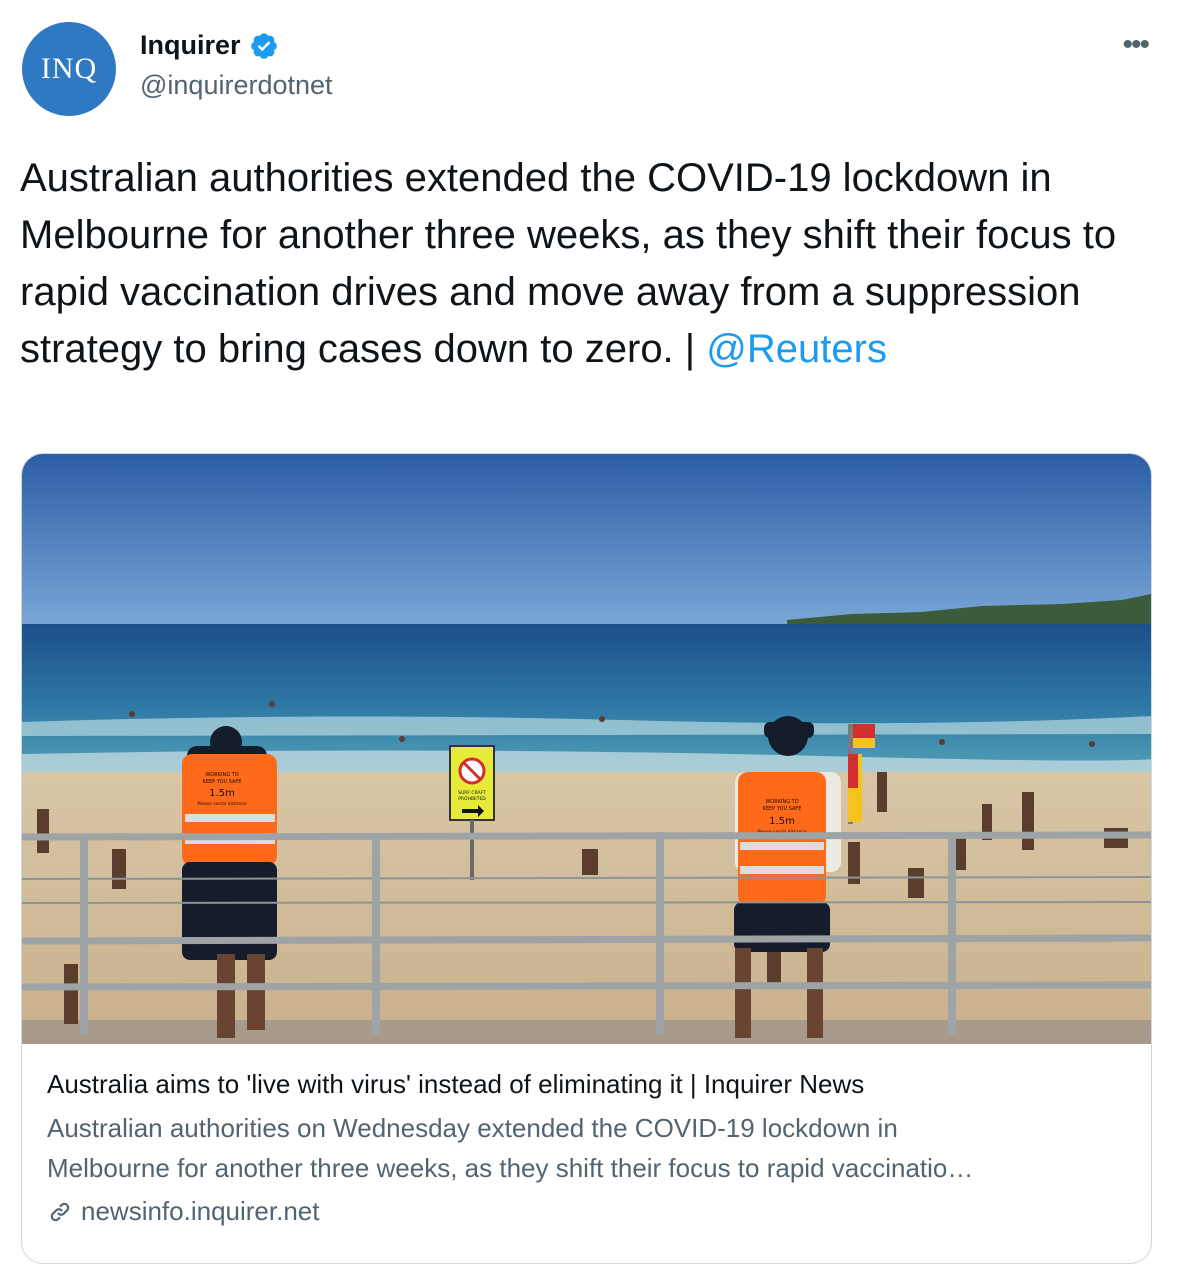 Image resolution: width=1178 pixels, height=1288 pixels. I want to click on vest-text-5: WORKING TO, so click(781, 802).